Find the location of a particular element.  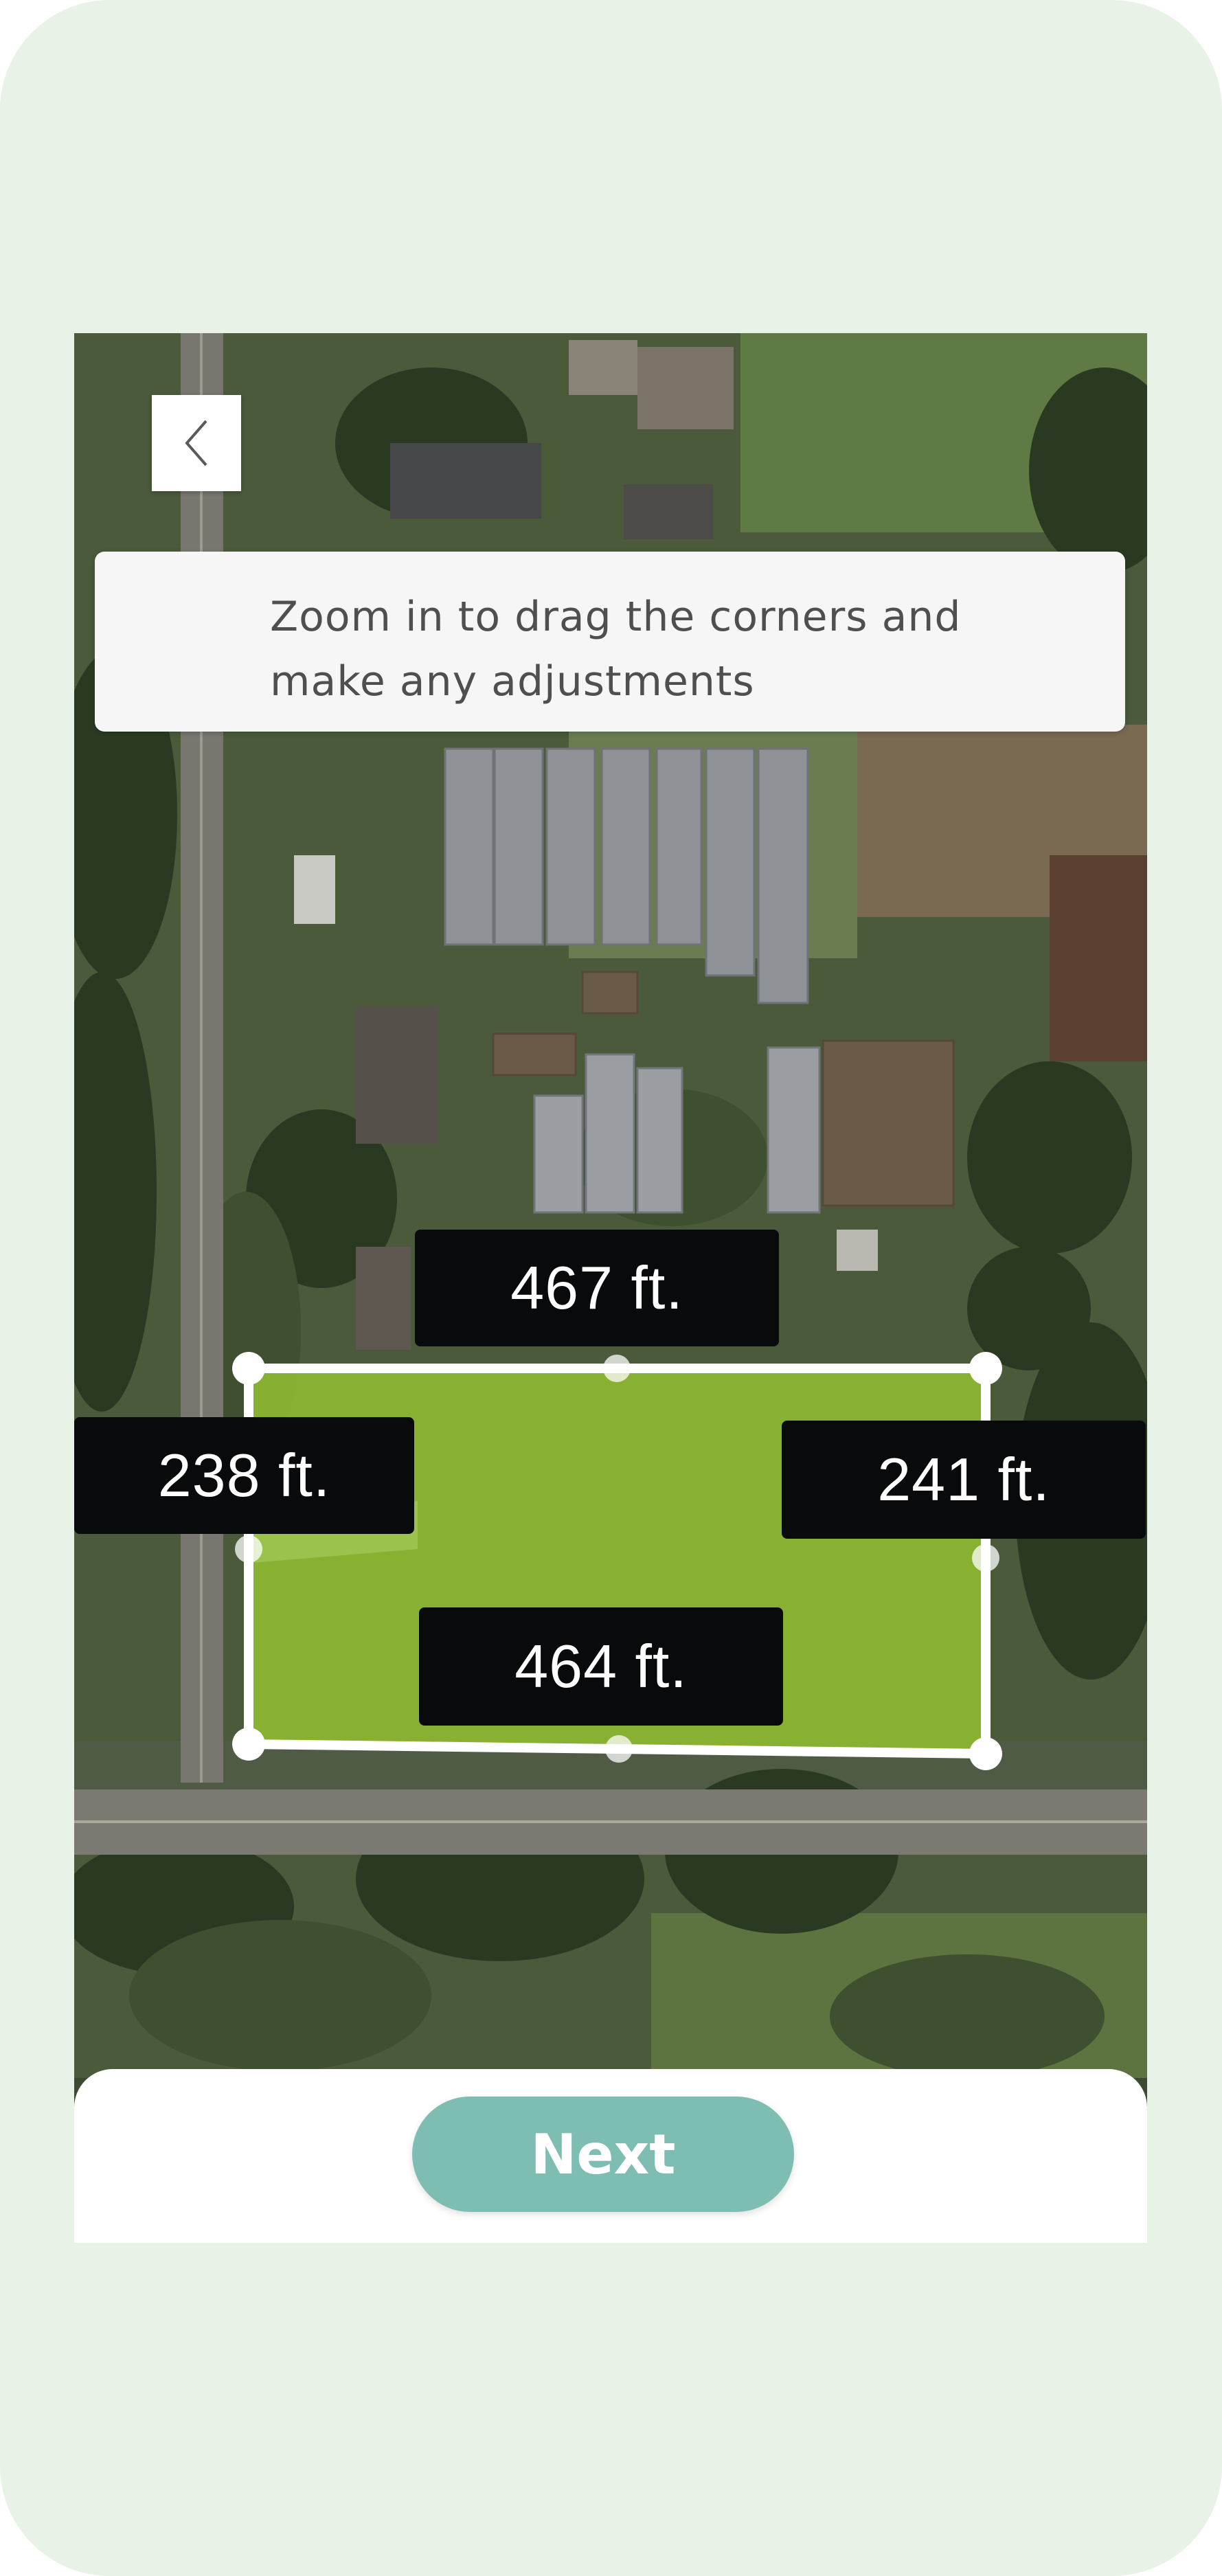

chevron-left-icon is located at coordinates (196, 443).